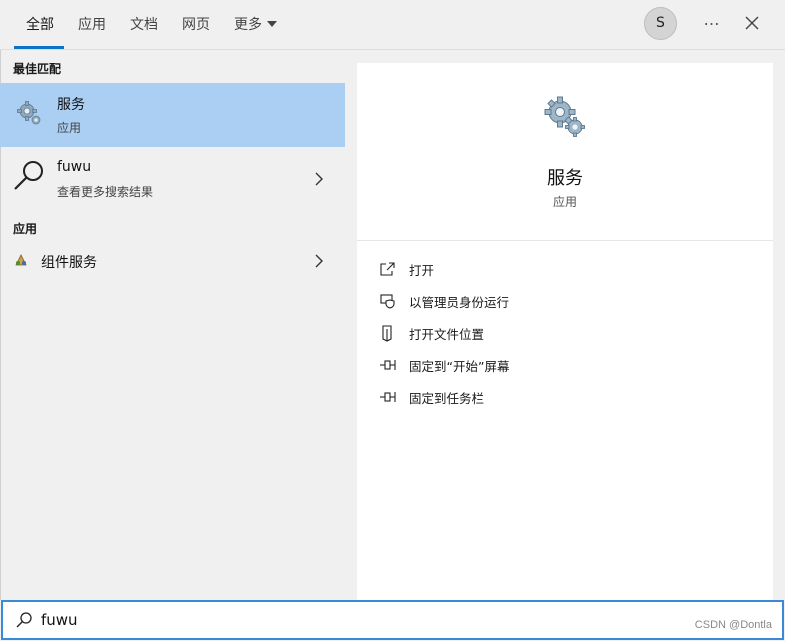 The image size is (785, 641). Describe the element at coordinates (447, 398) in the screenshot. I see `action-label: 固定到任务栏` at that location.